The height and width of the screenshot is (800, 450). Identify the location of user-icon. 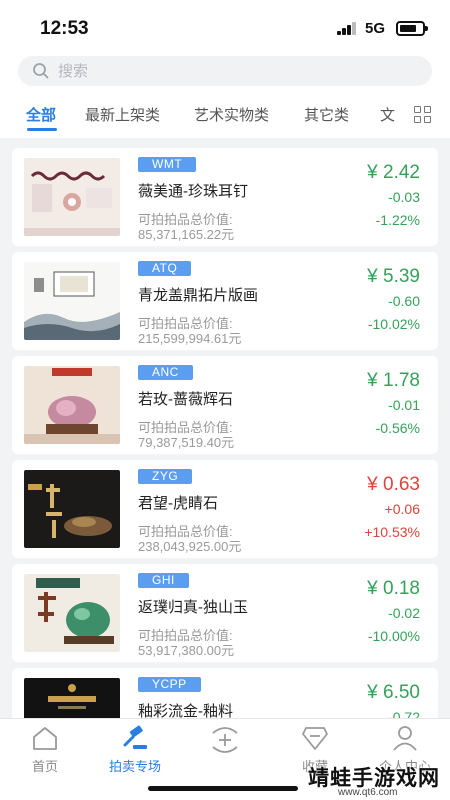
(405, 738).